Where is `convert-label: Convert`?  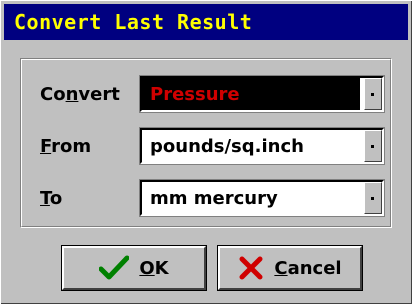
convert-label: Convert is located at coordinates (80, 94).